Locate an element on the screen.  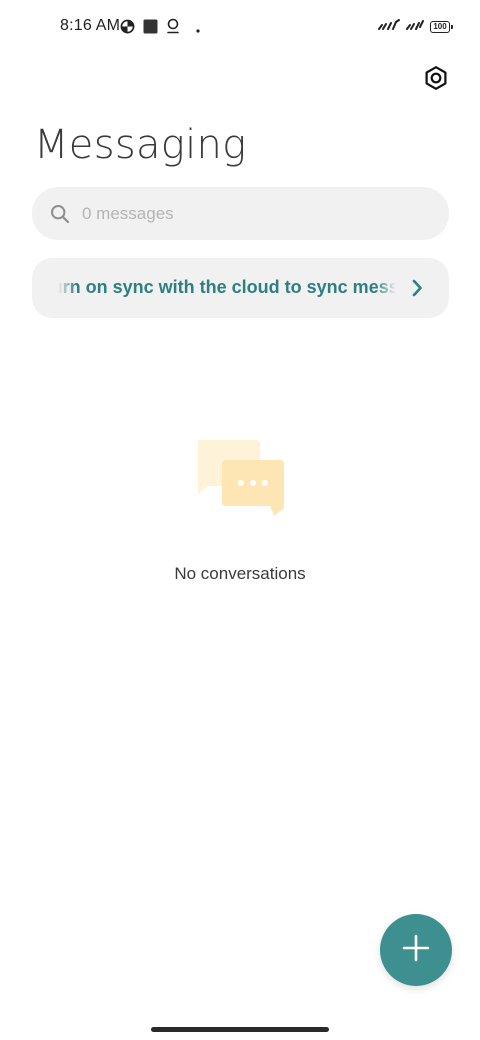
settings-button is located at coordinates (436, 80).